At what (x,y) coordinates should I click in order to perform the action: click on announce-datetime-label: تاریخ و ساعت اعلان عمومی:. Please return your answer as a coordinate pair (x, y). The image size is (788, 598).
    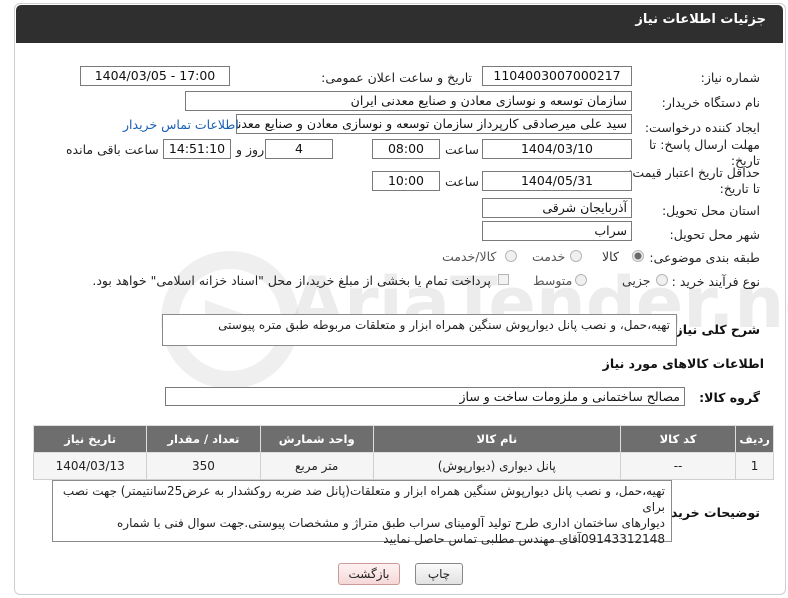
    Looking at the image, I should click on (396, 77).